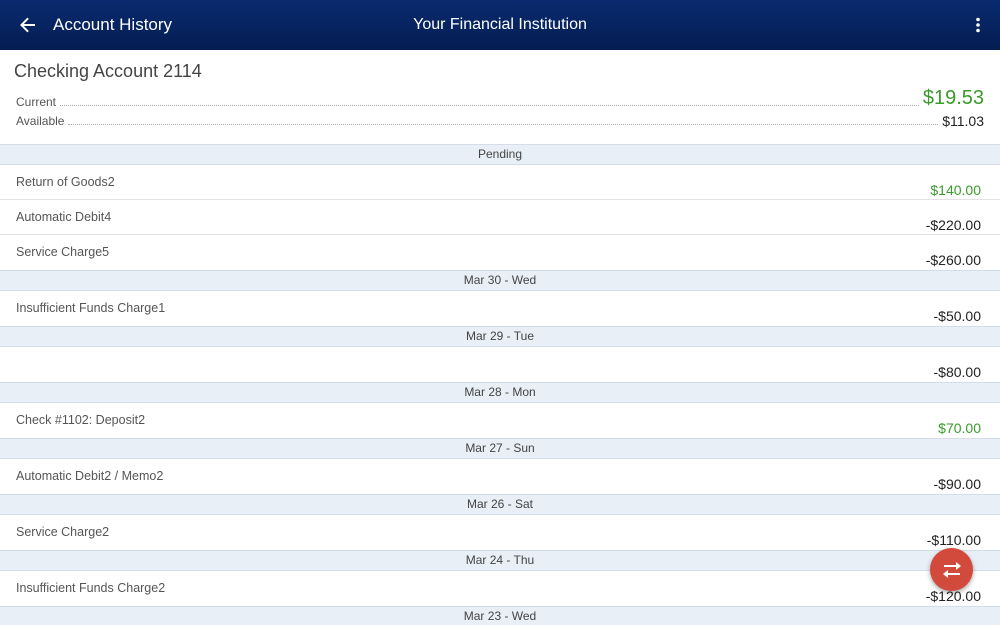  What do you see at coordinates (90, 476) in the screenshot?
I see `transaction-description: Automatic Debit2 / Memo2` at bounding box center [90, 476].